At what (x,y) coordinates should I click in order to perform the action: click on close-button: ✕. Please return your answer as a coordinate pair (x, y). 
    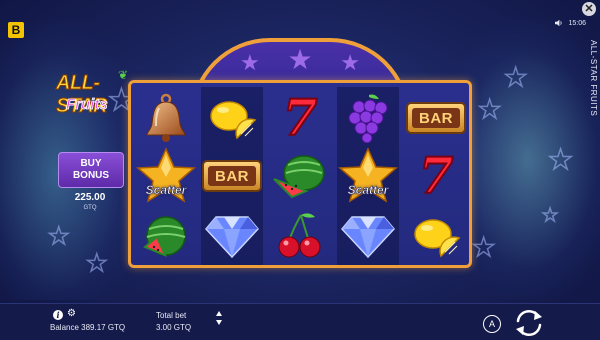
    Looking at the image, I should click on (589, 9).